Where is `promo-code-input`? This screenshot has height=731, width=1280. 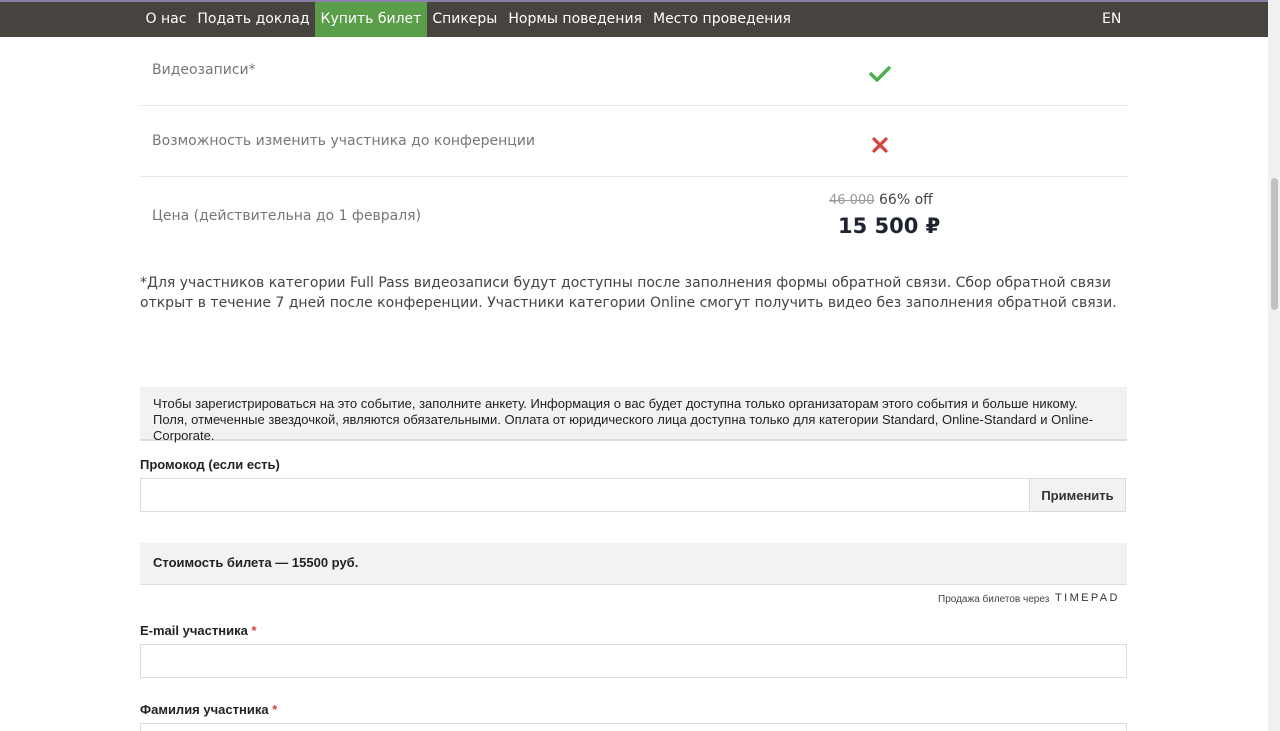 promo-code-input is located at coordinates (585, 495).